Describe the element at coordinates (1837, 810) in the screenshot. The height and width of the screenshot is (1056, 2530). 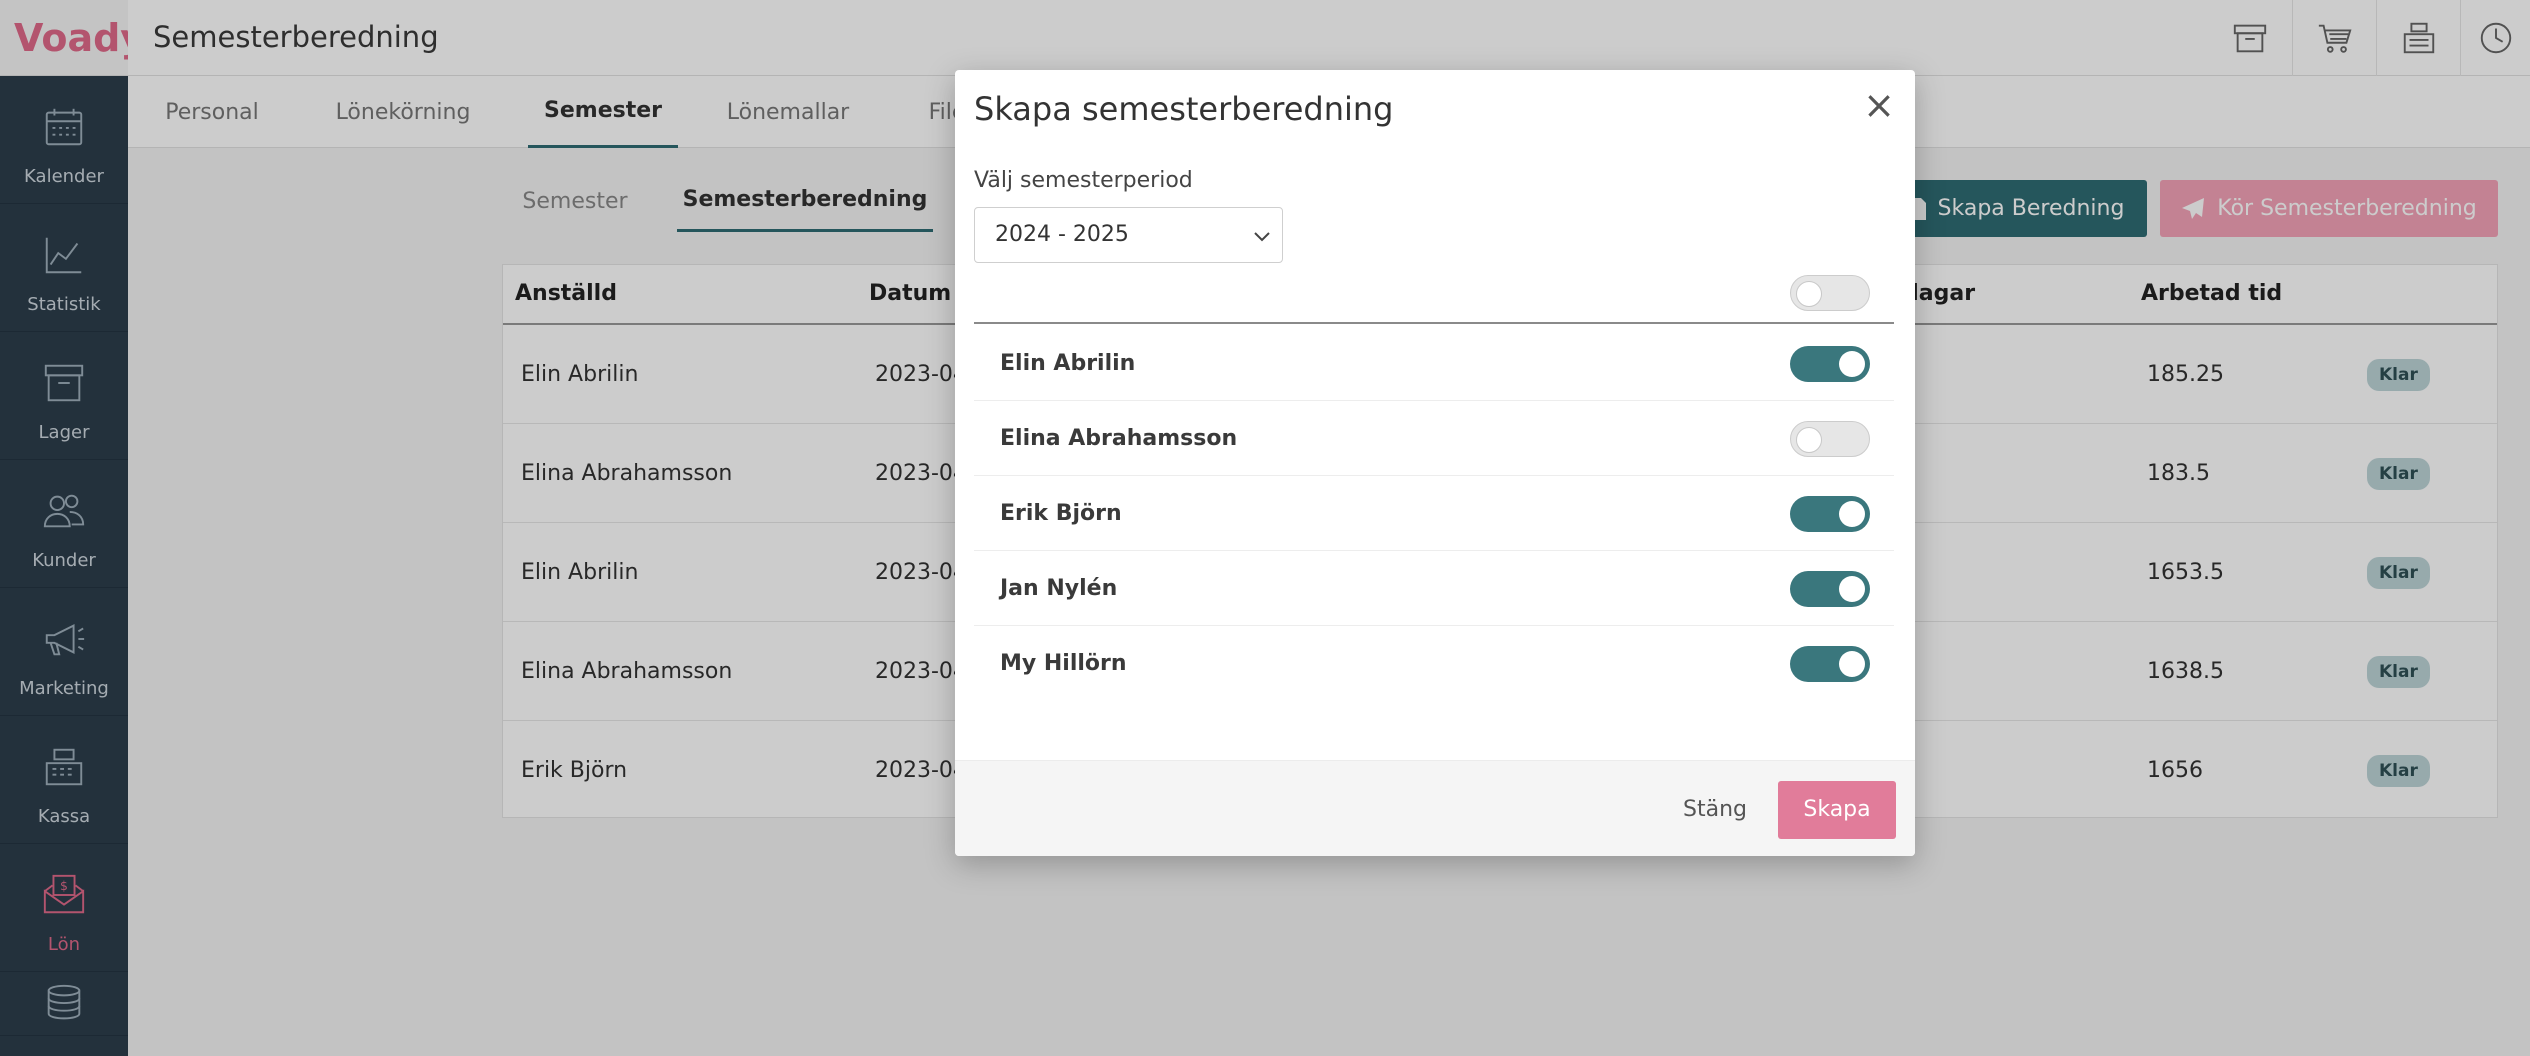
I see `create-button: Skapa` at that location.